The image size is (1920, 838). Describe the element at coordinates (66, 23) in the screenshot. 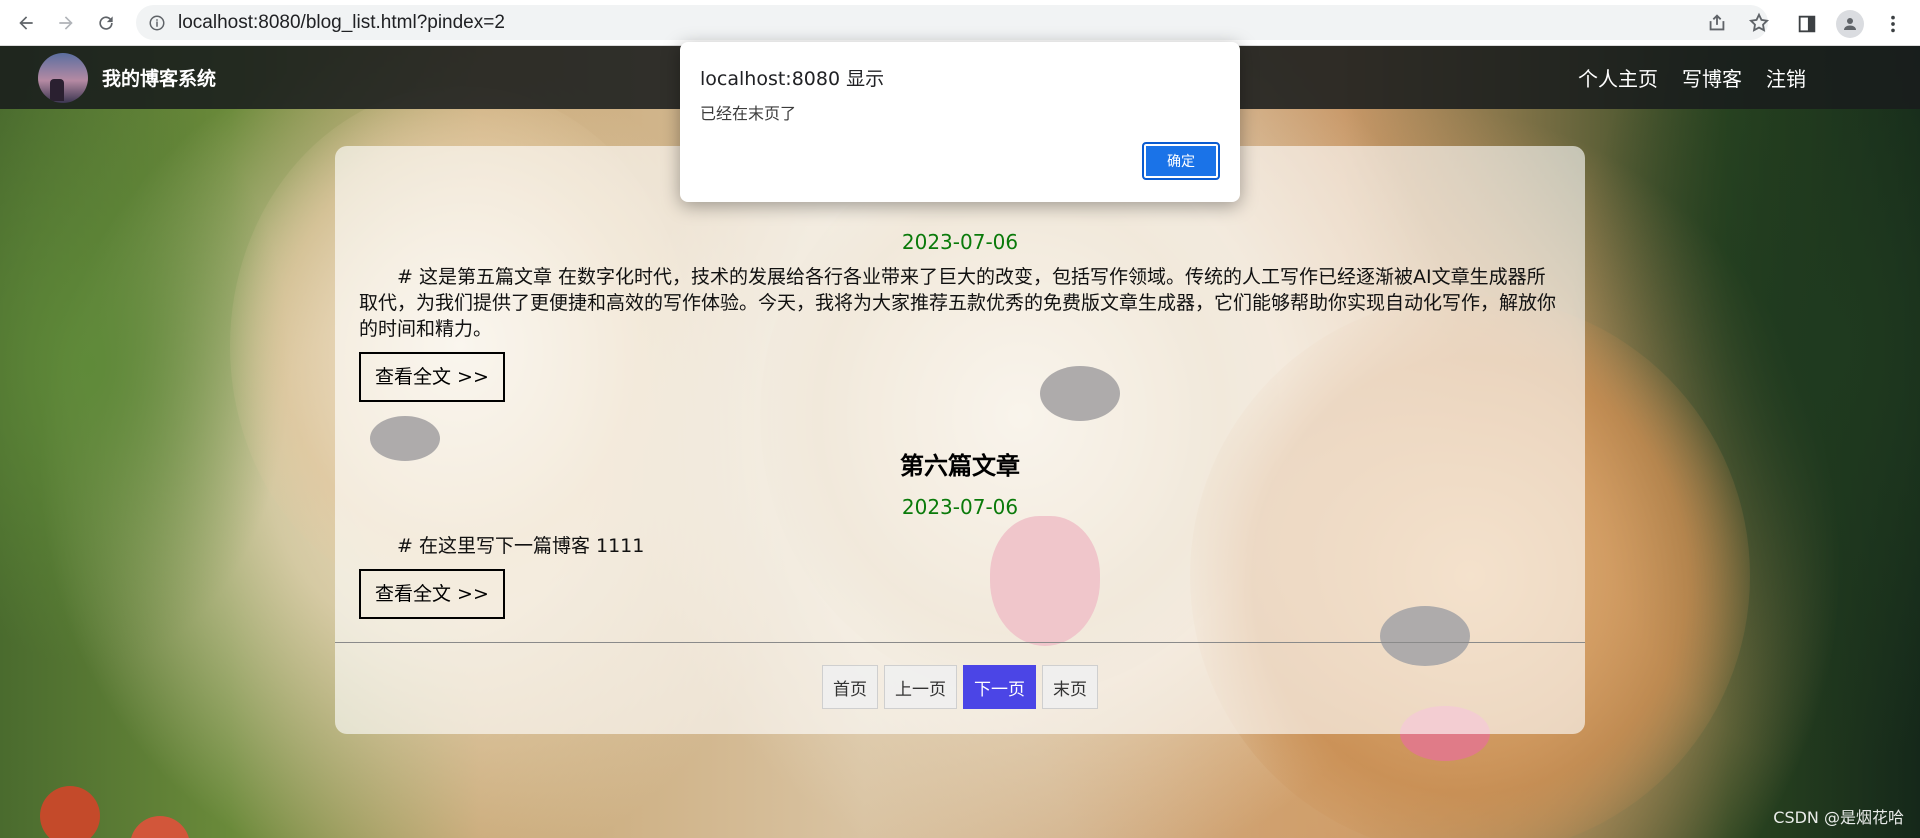

I see `forward-icon` at that location.